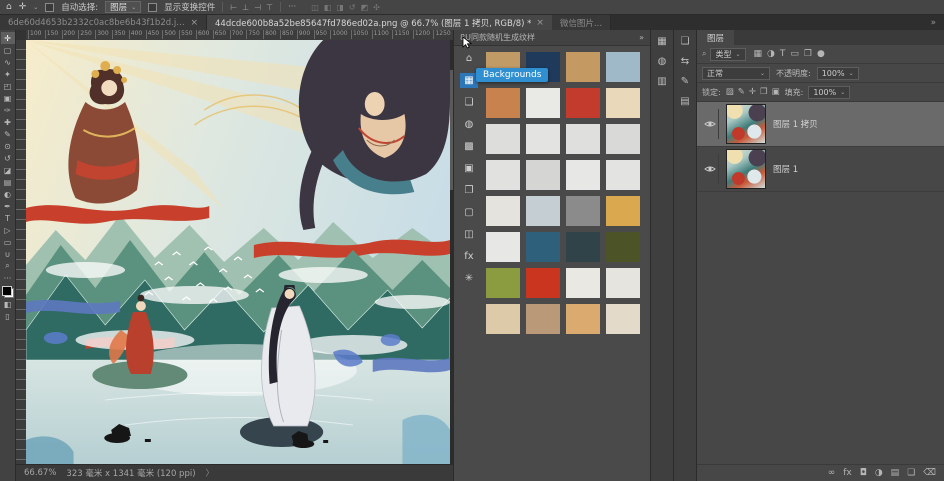  Describe the element at coordinates (292, 7) in the screenshot. I see `more-options-button: ···` at that location.